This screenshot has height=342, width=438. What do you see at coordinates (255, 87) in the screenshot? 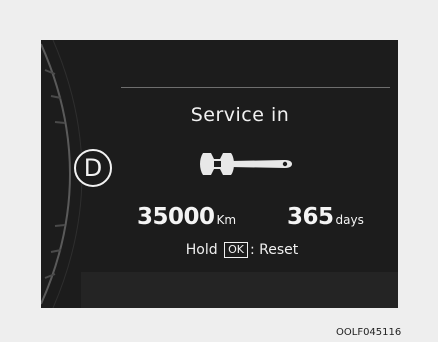
I see `divider-line` at bounding box center [255, 87].